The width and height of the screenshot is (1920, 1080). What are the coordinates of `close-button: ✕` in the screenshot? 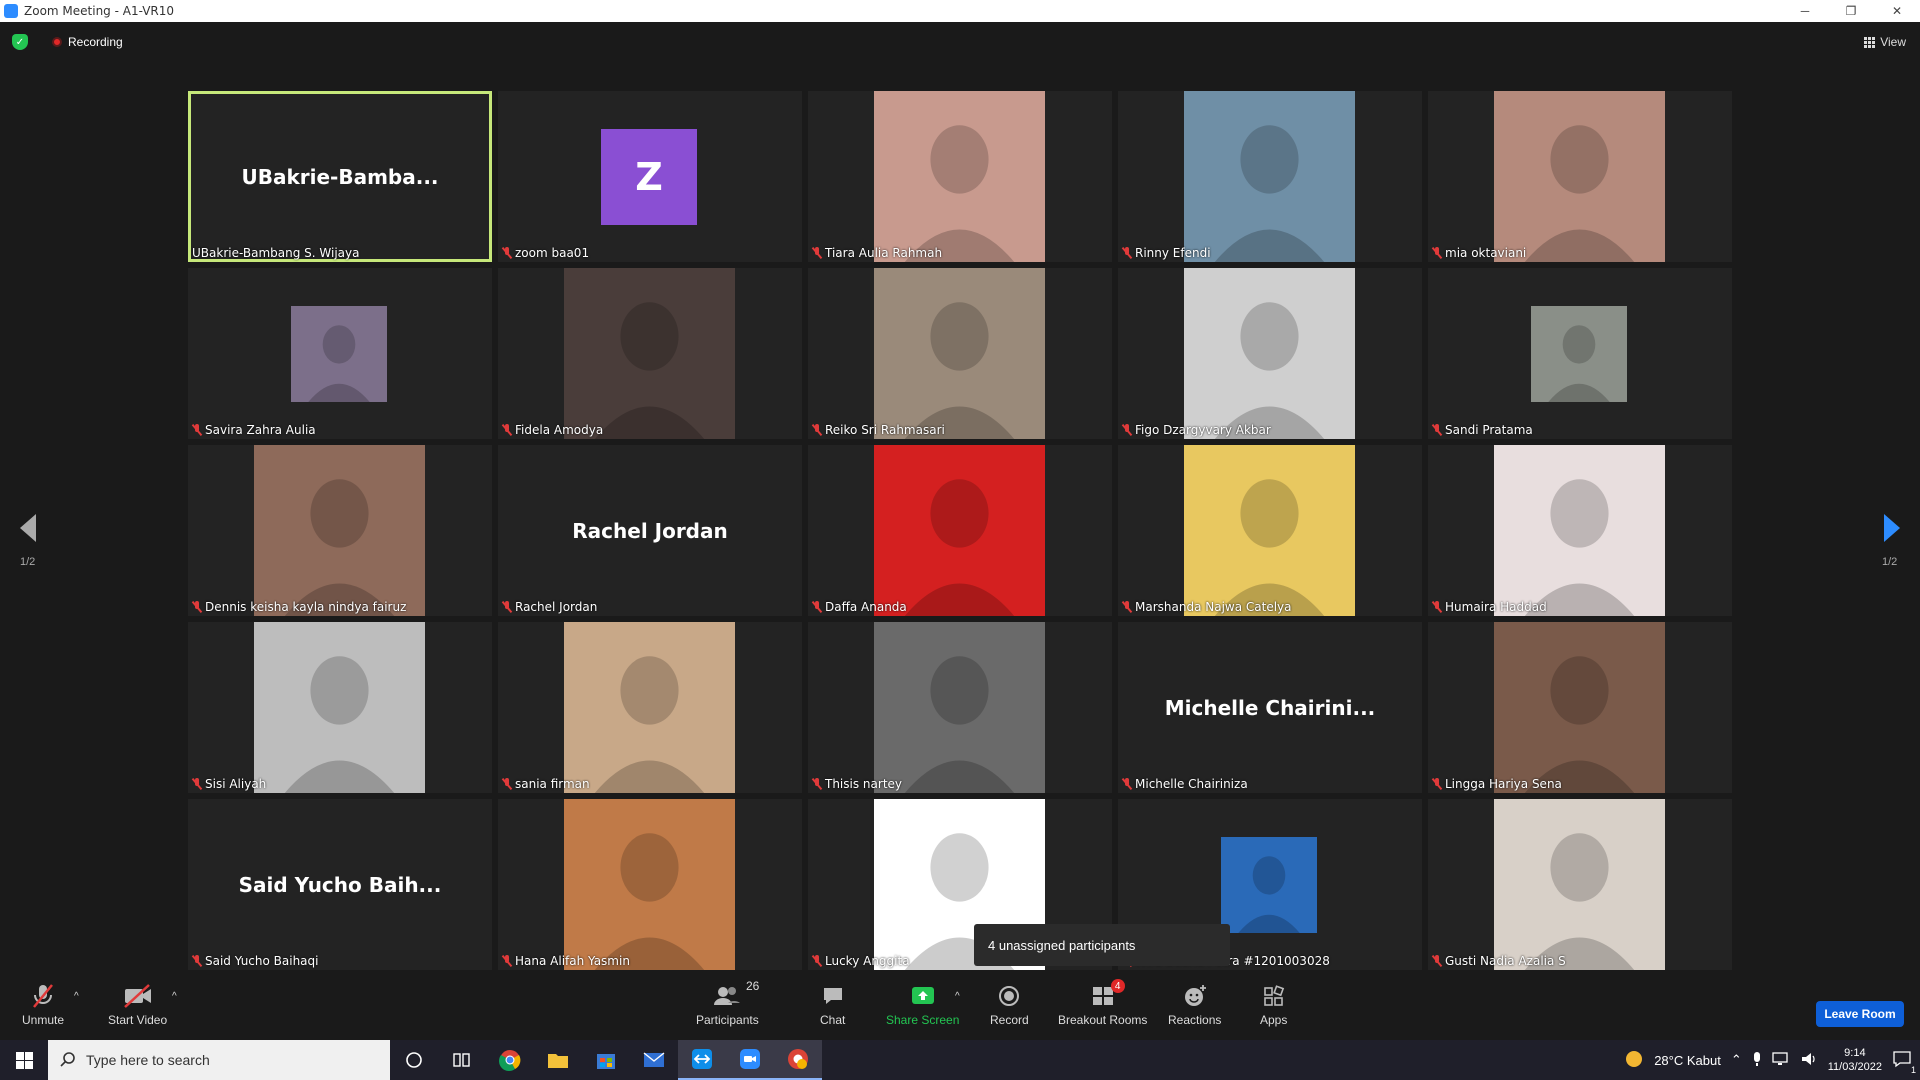 It's located at (1897, 11).